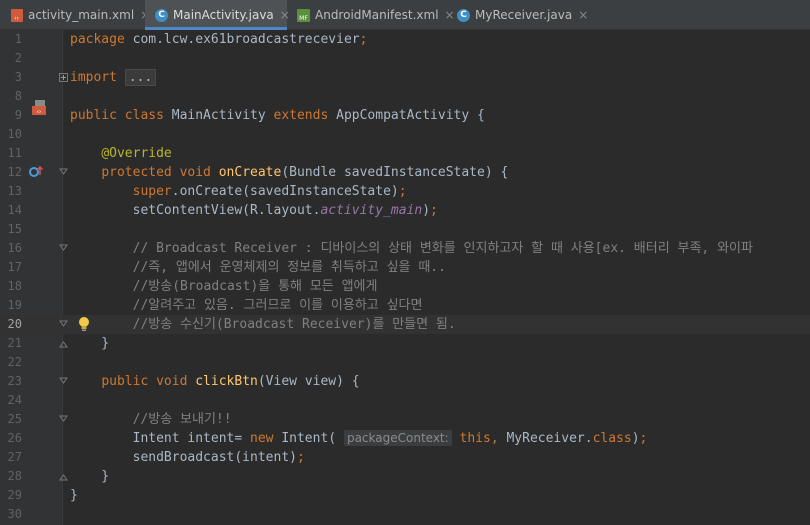 This screenshot has width=810, height=525. What do you see at coordinates (36, 172) in the screenshot?
I see `override-method-icon` at bounding box center [36, 172].